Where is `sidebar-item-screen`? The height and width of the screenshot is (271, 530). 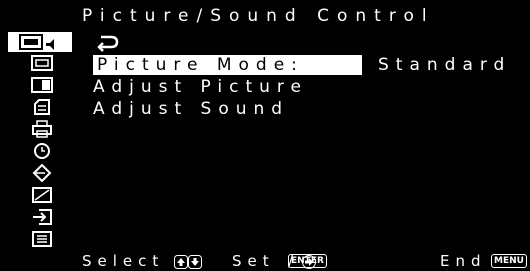
sidebar-item-screen is located at coordinates (41, 63).